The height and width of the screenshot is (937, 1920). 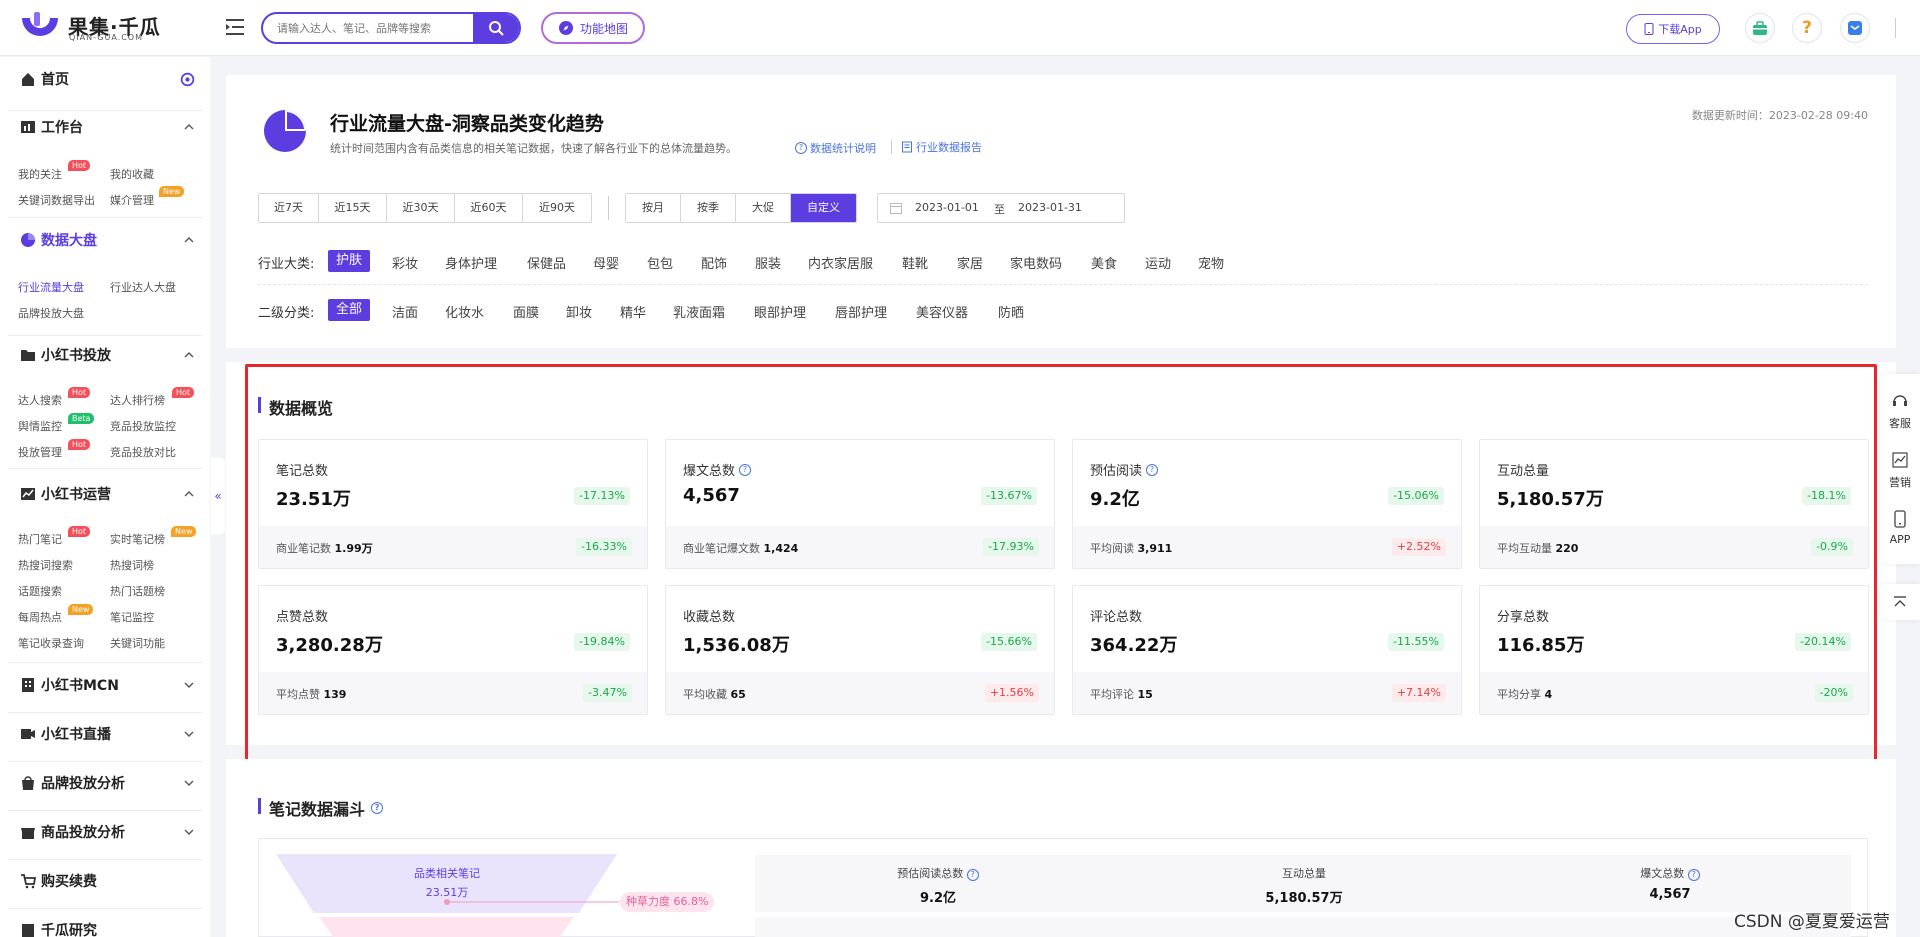 I want to click on range-selector: 近7天 近15天 近30天 近60天 近90天, so click(x=425, y=208).